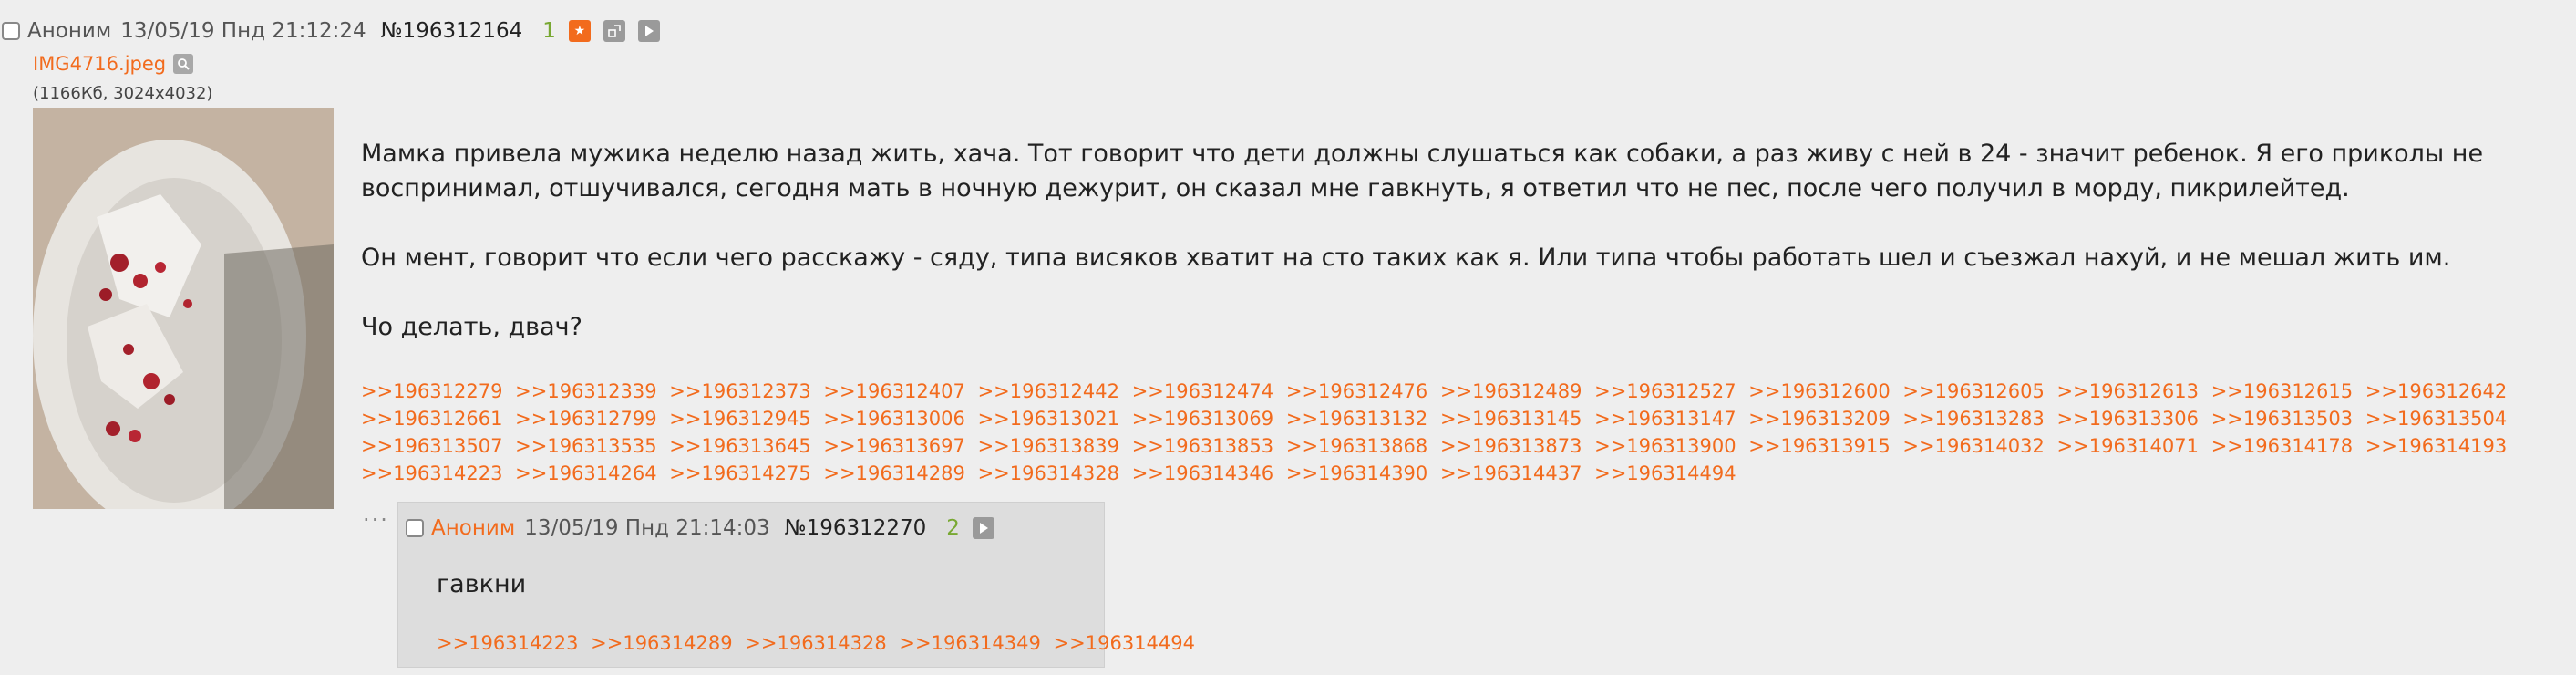  Describe the element at coordinates (452, 31) in the screenshot. I see `op-post-number: №196312164` at that location.